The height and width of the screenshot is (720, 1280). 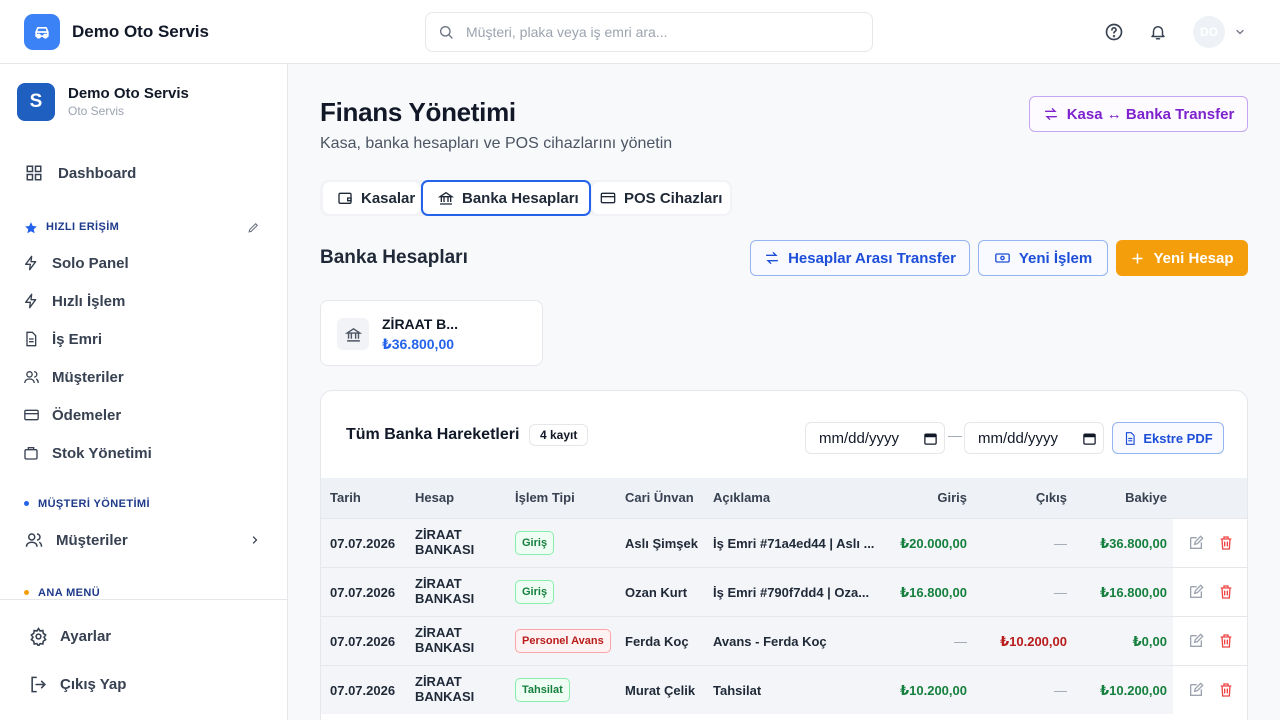 What do you see at coordinates (144, 301) in the screenshot?
I see `sidebar-item-quick-action: Hızlı İşlem` at bounding box center [144, 301].